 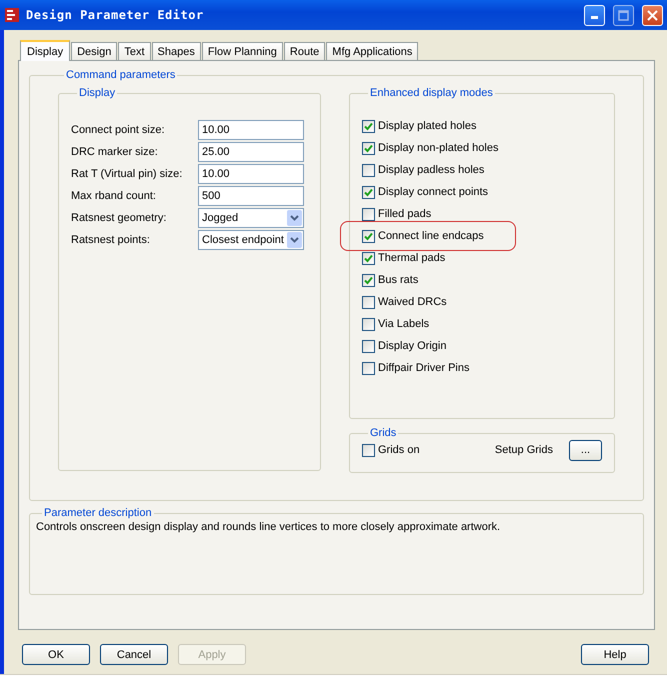 What do you see at coordinates (120, 75) in the screenshot?
I see `group-title: Command parameters` at bounding box center [120, 75].